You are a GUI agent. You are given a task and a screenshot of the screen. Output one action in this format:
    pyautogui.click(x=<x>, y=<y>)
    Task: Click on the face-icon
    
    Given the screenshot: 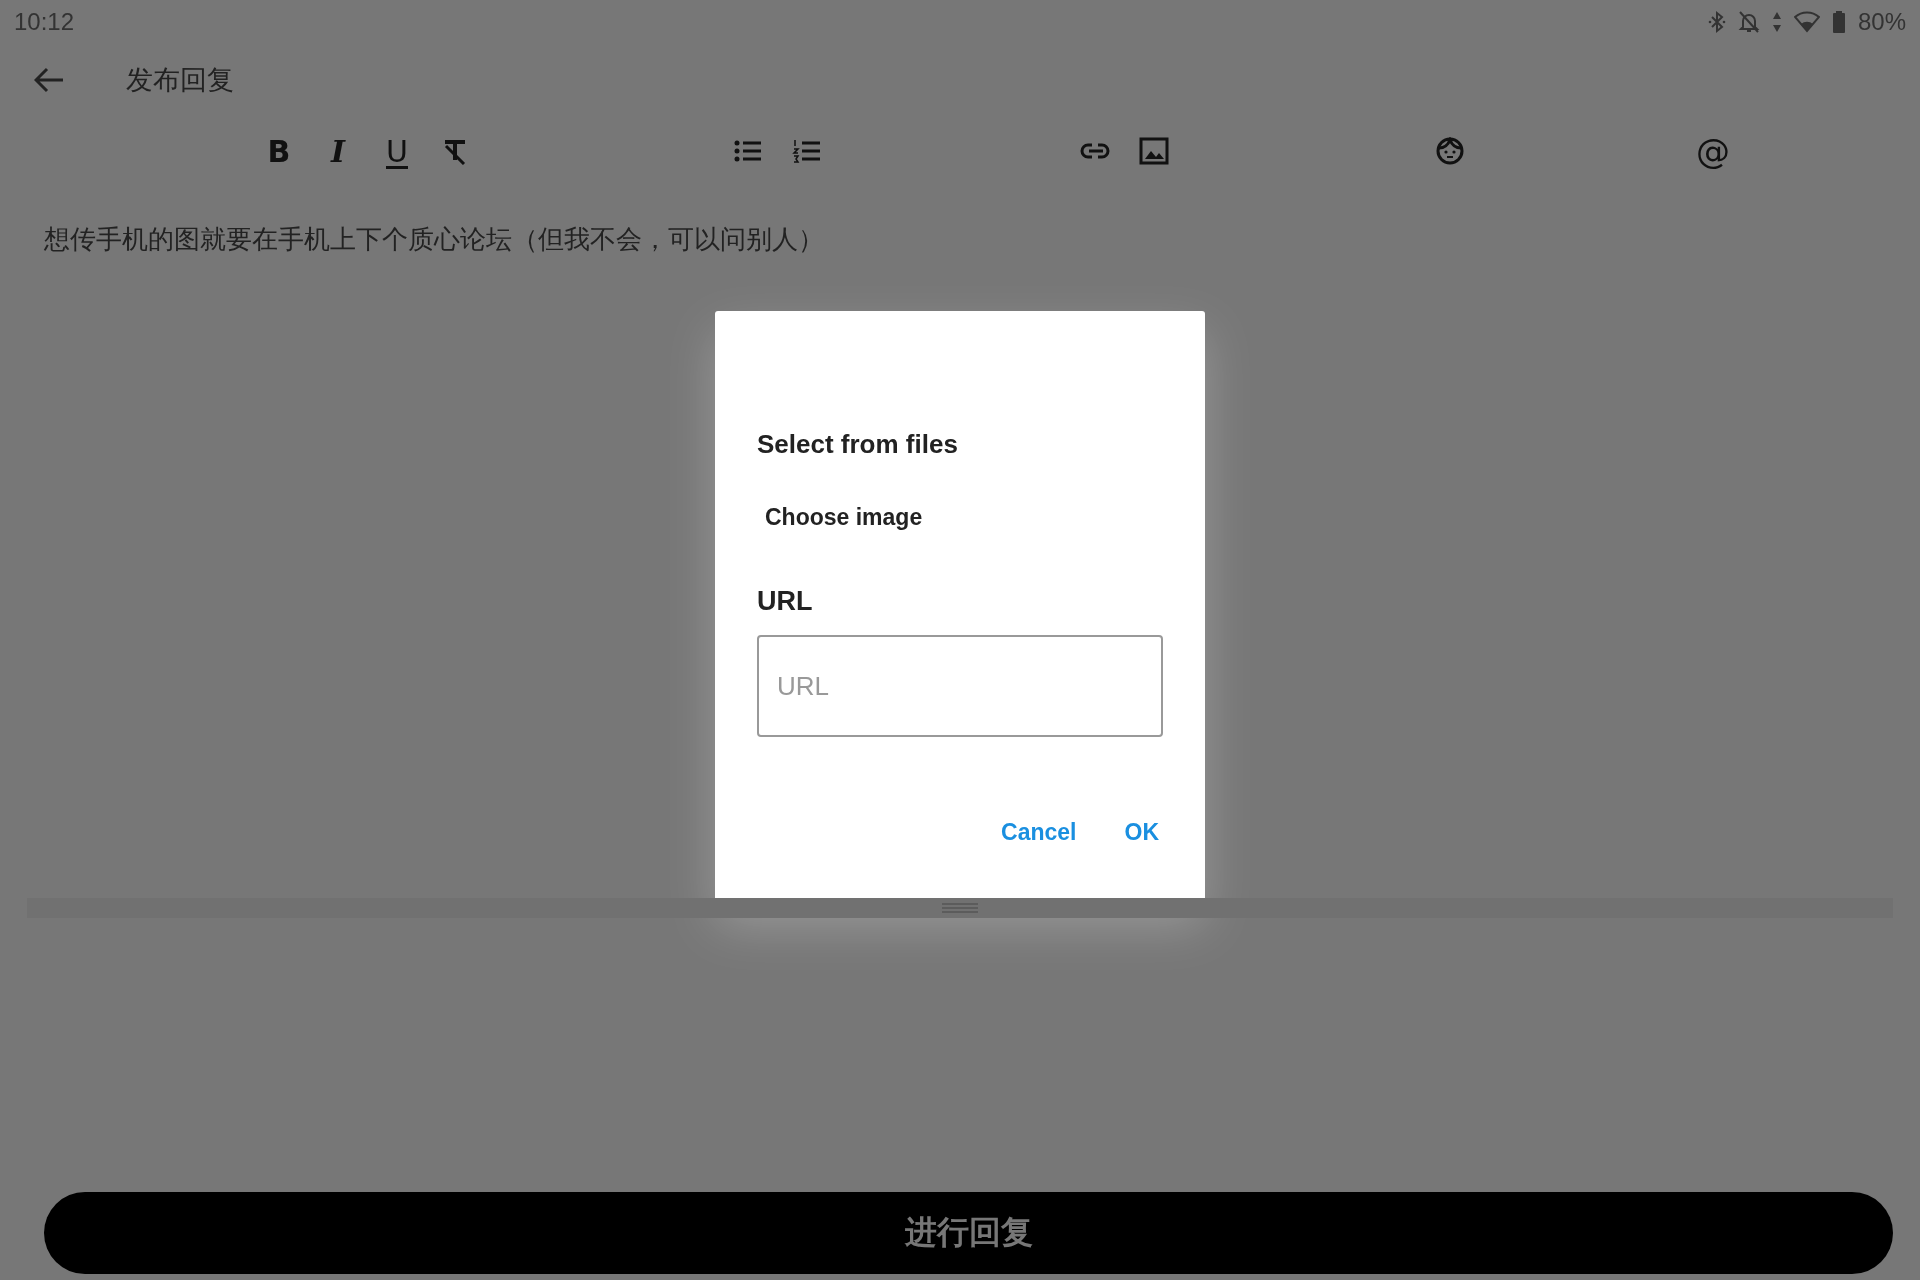 What is the action you would take?
    pyautogui.click(x=1450, y=151)
    